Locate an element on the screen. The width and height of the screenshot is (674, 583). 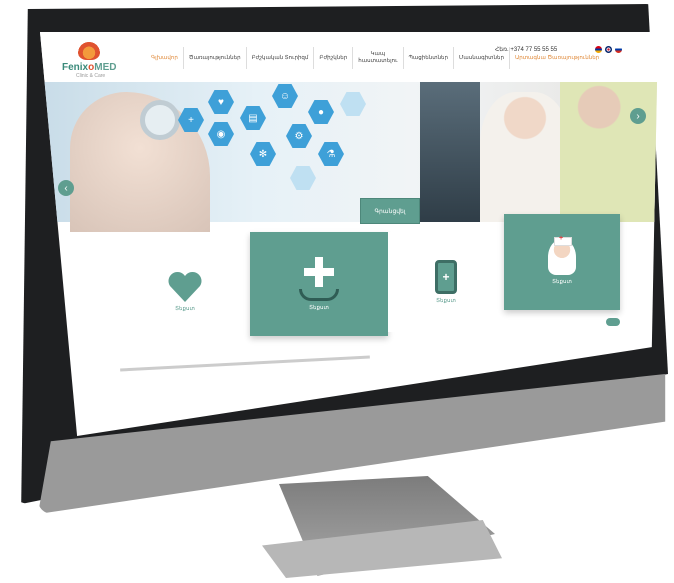
nav-contact: Կապ հաստատելու is located at coordinates (377, 58).